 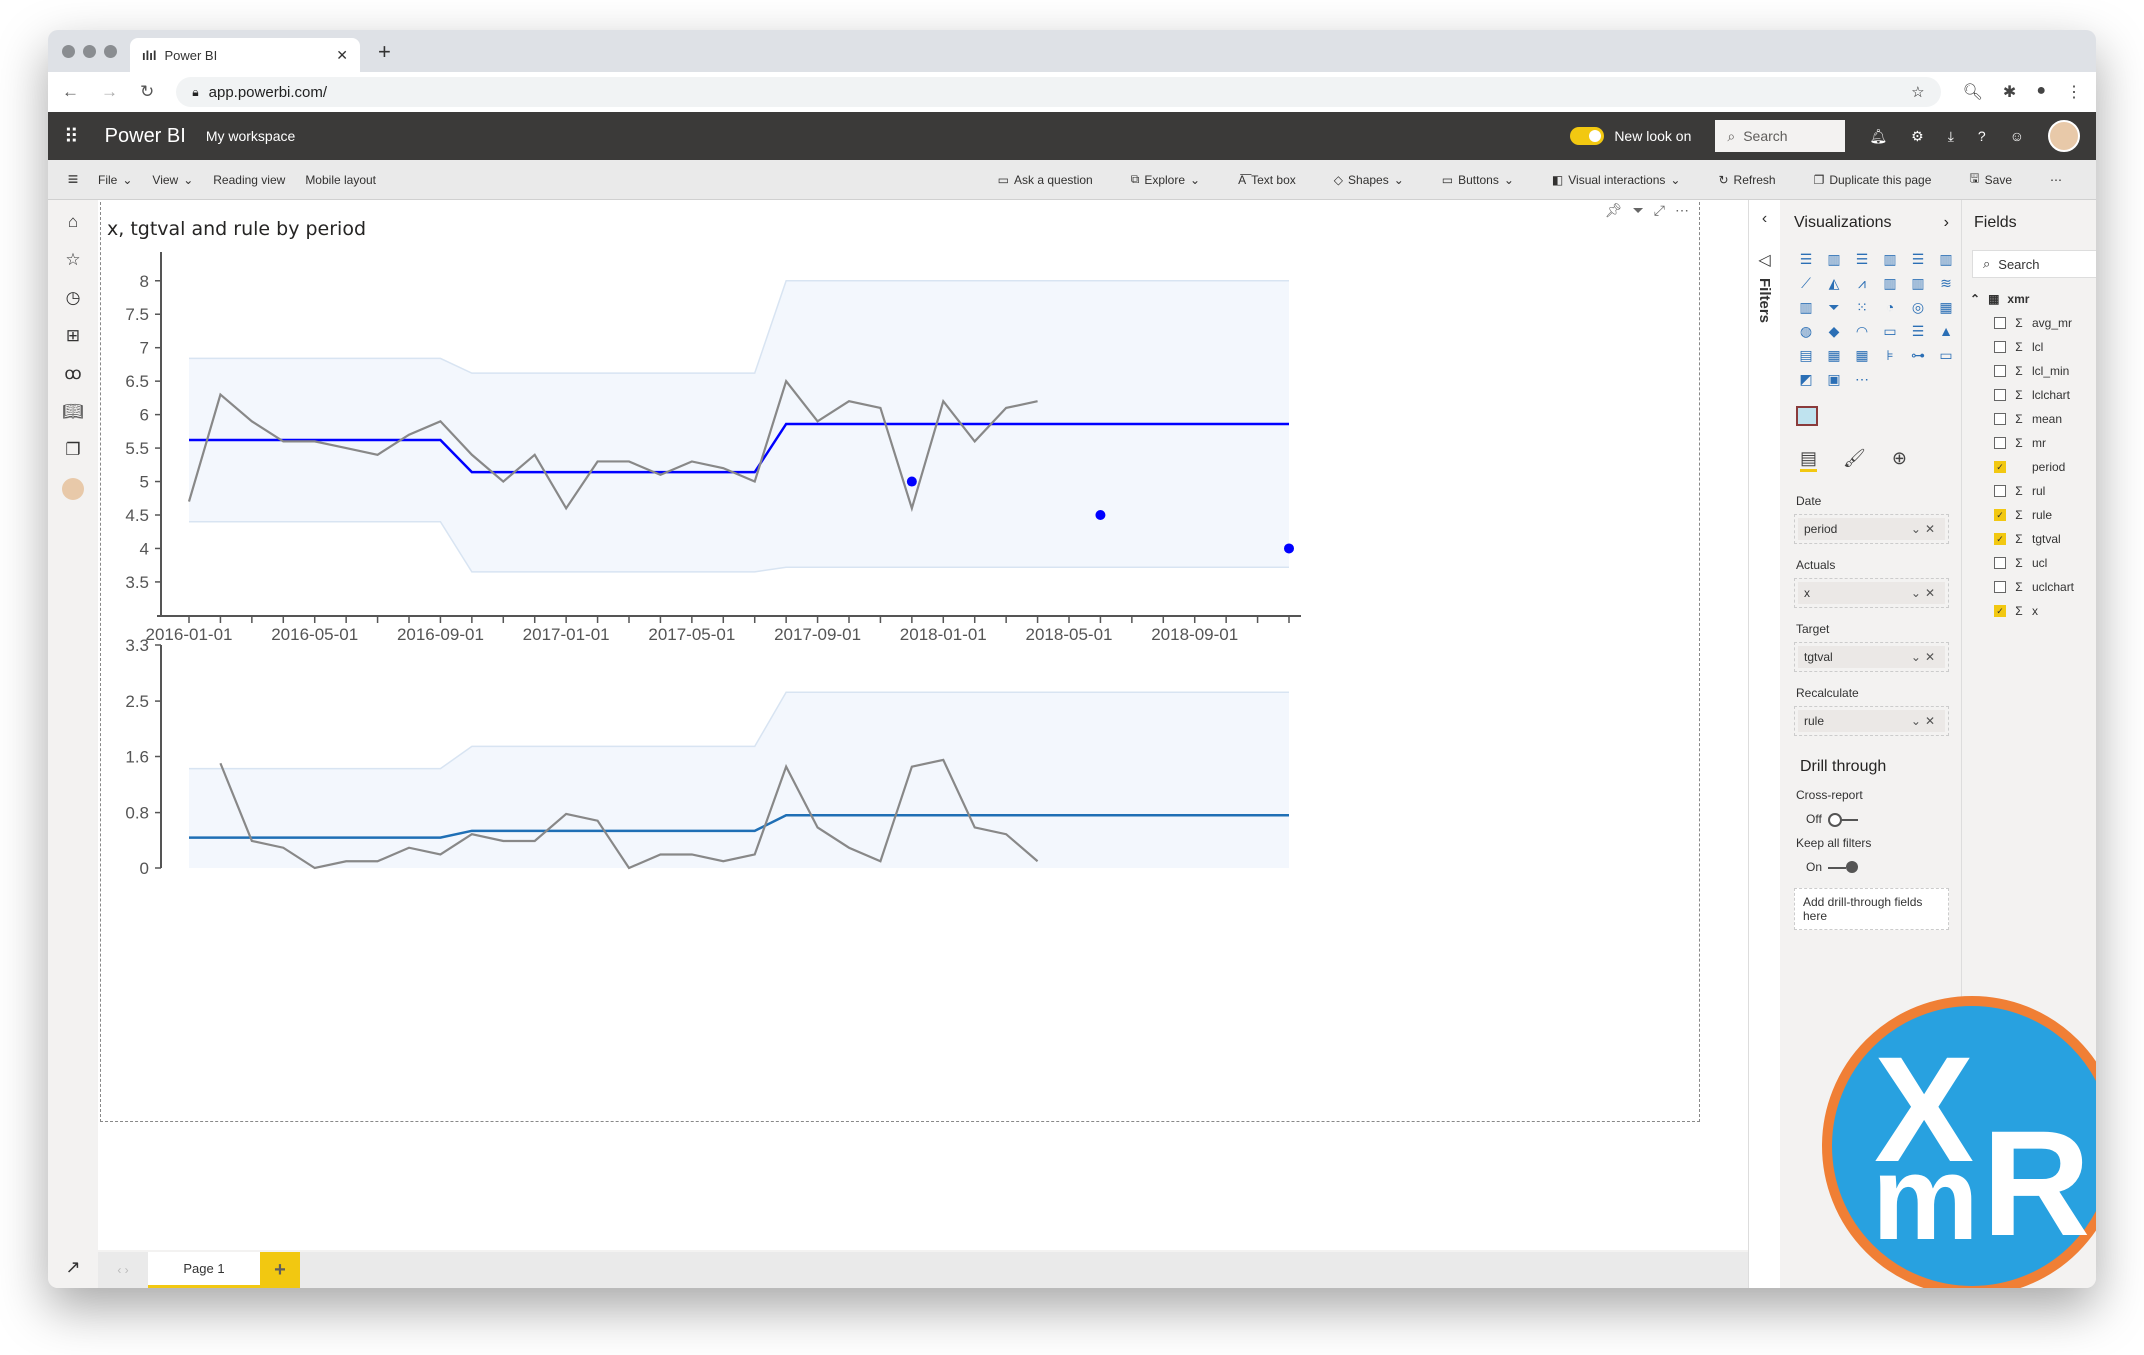 What do you see at coordinates (2045, 515) in the screenshot?
I see `field-item-rule: ✓ Σrule` at bounding box center [2045, 515].